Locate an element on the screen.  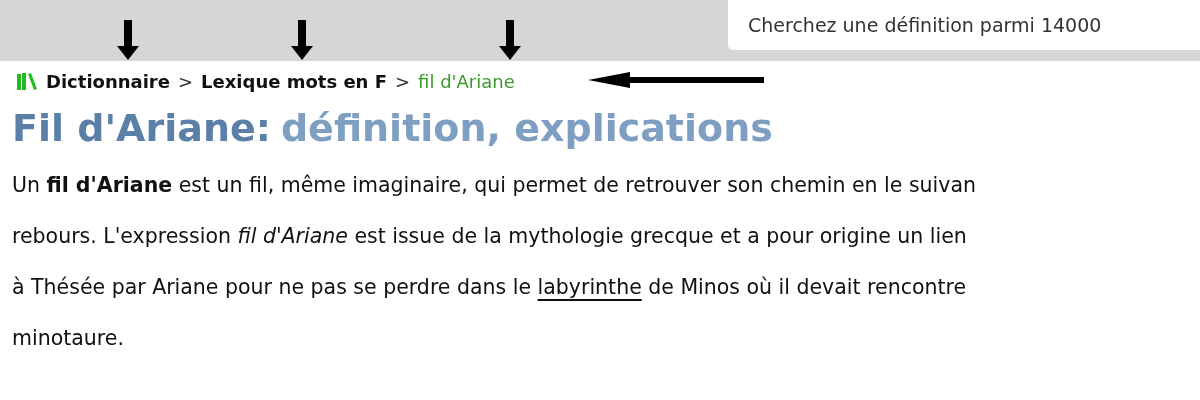
breadcrumb-link: Dictionnaire is located at coordinates (108, 81).